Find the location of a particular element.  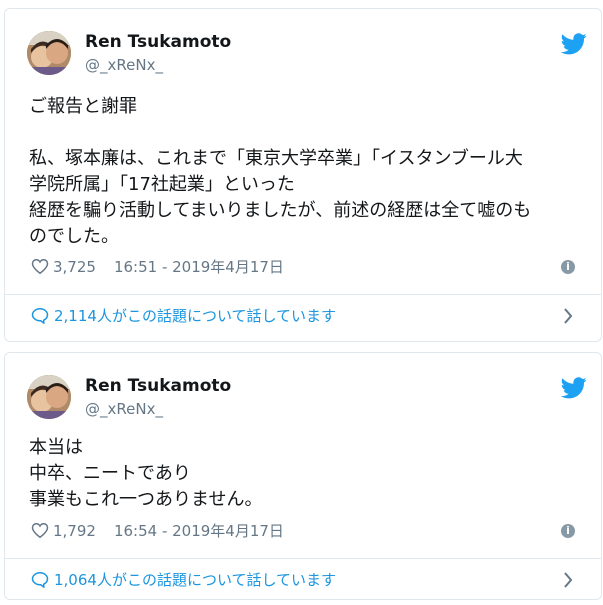

like-count: 1,792 is located at coordinates (74, 530).